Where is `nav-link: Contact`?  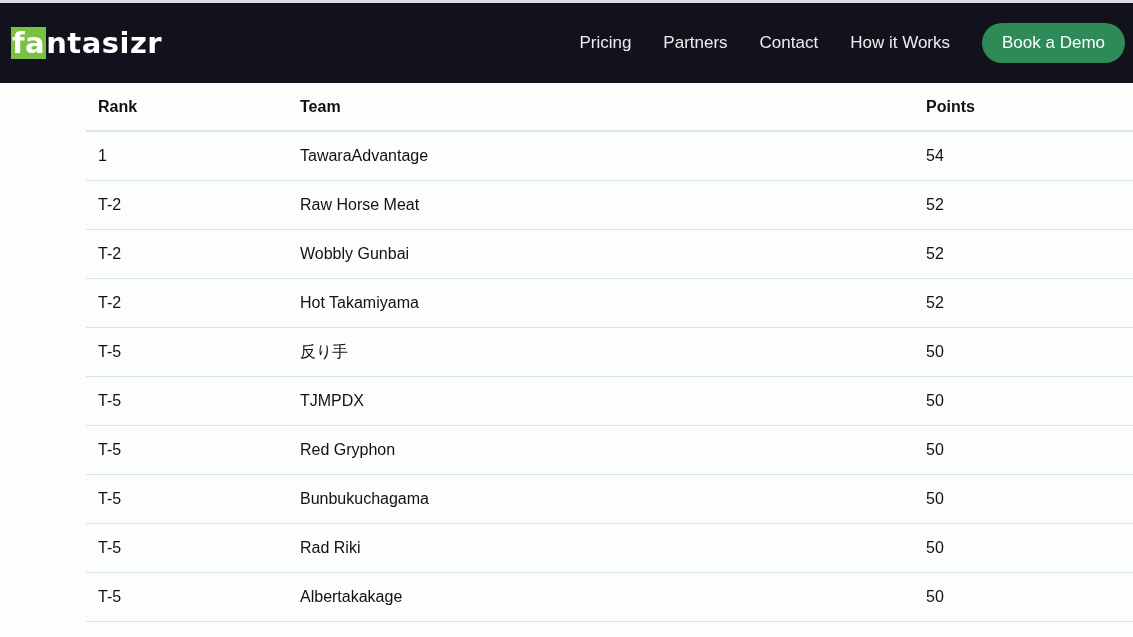 nav-link: Contact is located at coordinates (789, 43).